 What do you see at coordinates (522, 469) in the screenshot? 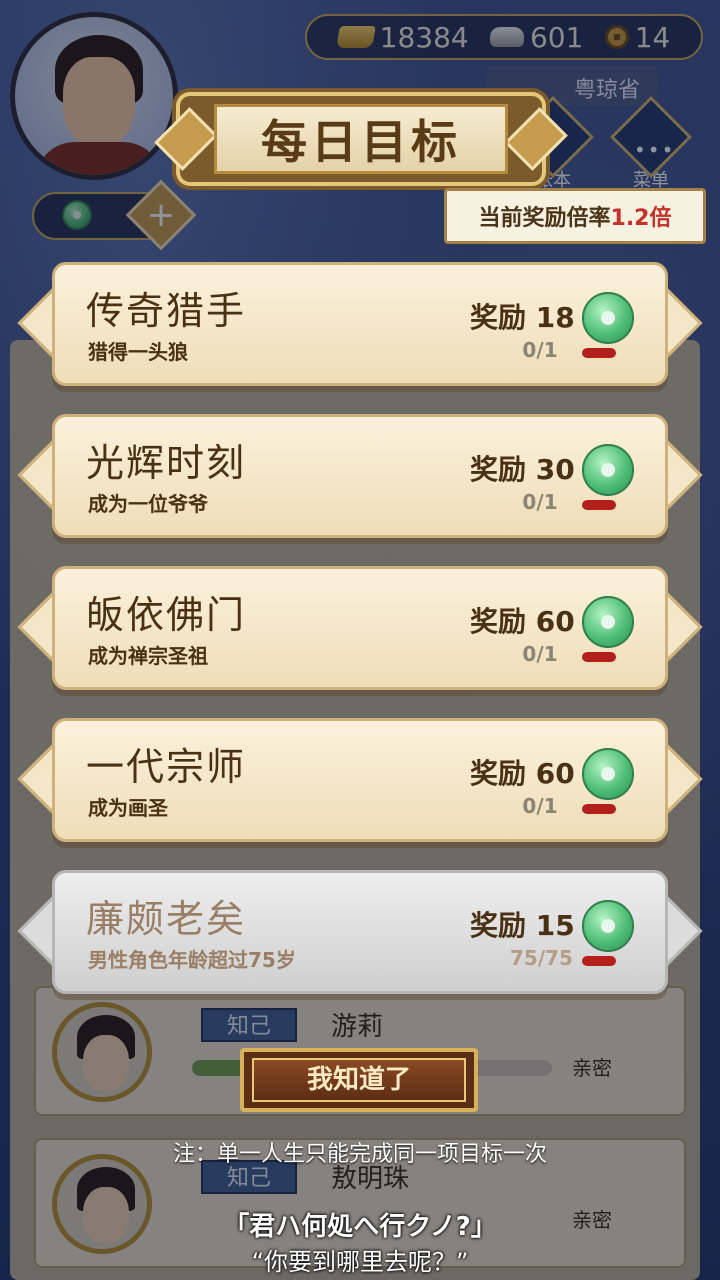
I see `goal-reward: 奖励 30` at bounding box center [522, 469].